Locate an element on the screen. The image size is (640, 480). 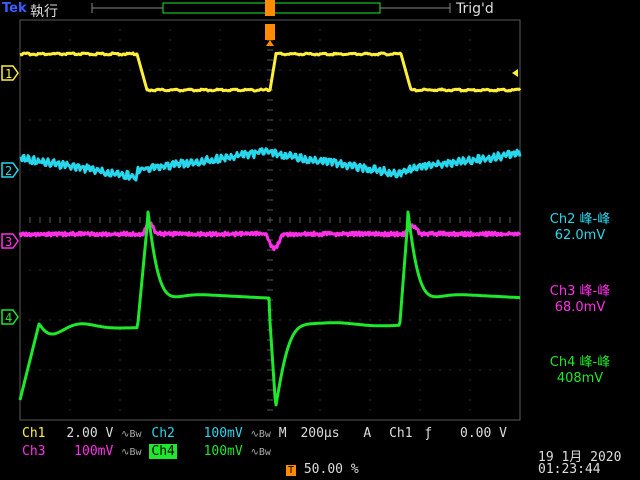
ch3-label: Ch3 is located at coordinates (33, 451).